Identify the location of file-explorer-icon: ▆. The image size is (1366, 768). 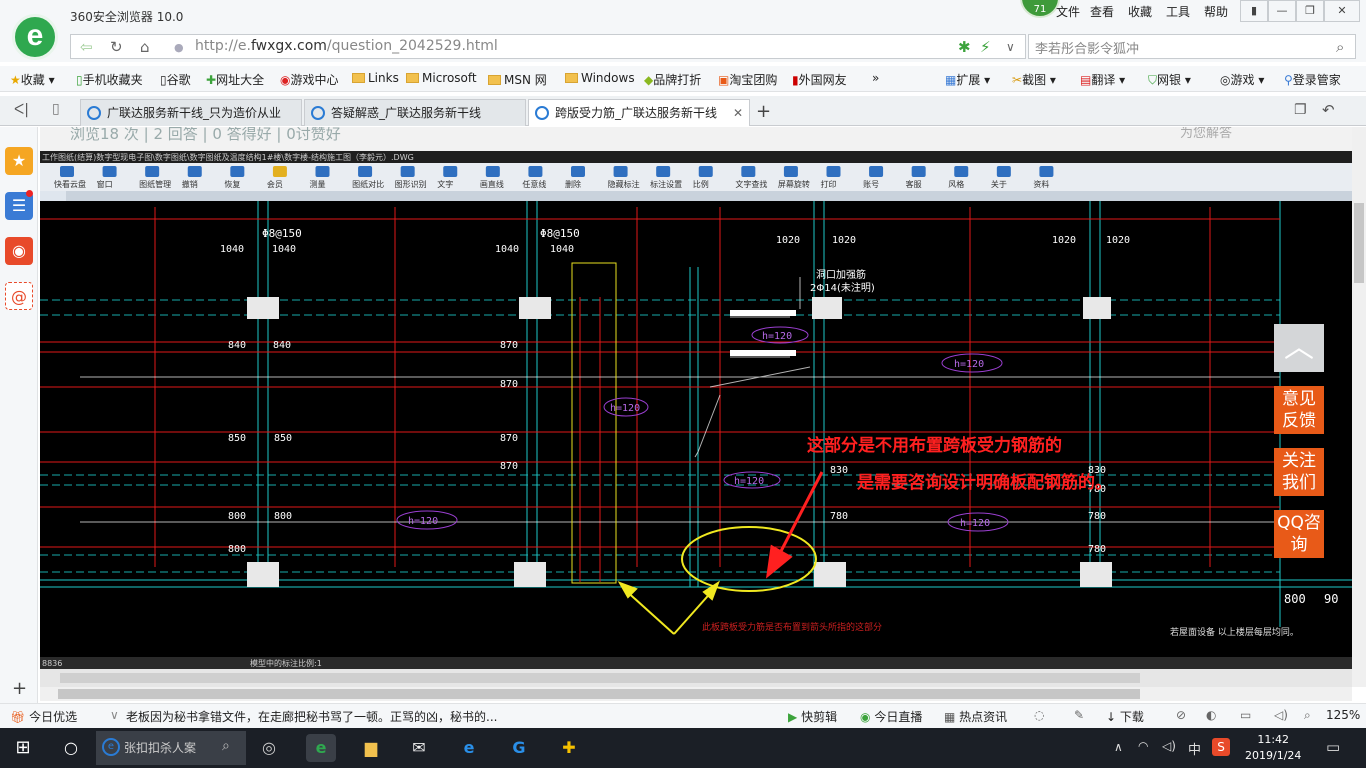
(371, 748).